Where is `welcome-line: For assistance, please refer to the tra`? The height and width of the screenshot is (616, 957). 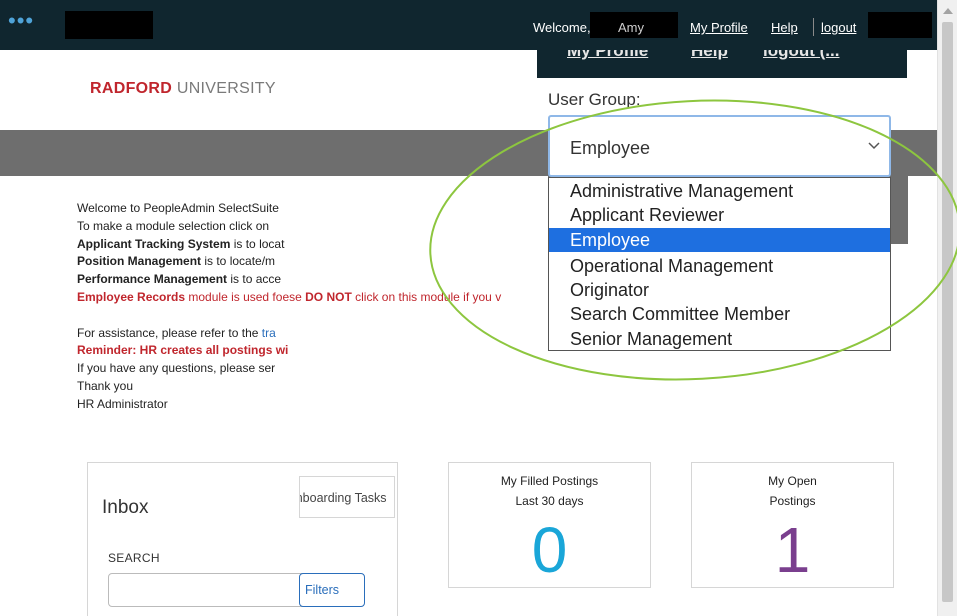 welcome-line: For assistance, please refer to the tra is located at coordinates (176, 332).